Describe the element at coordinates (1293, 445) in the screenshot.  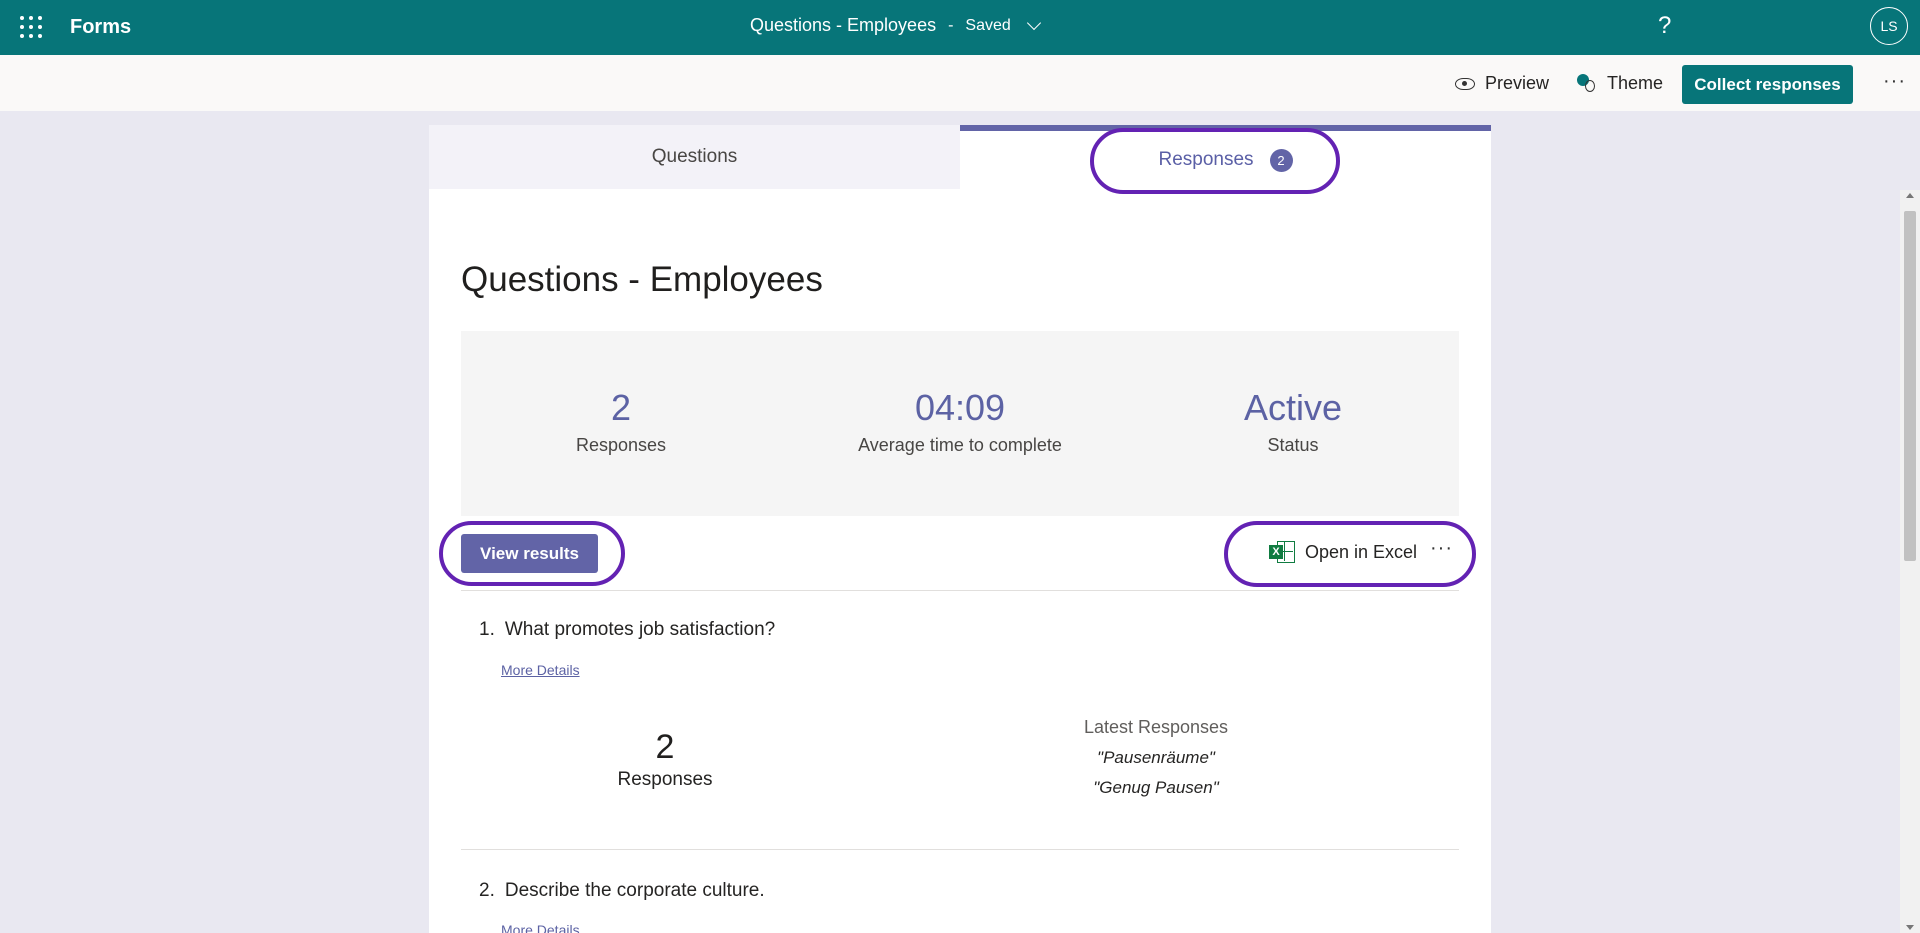
I see `status-label: Status` at that location.